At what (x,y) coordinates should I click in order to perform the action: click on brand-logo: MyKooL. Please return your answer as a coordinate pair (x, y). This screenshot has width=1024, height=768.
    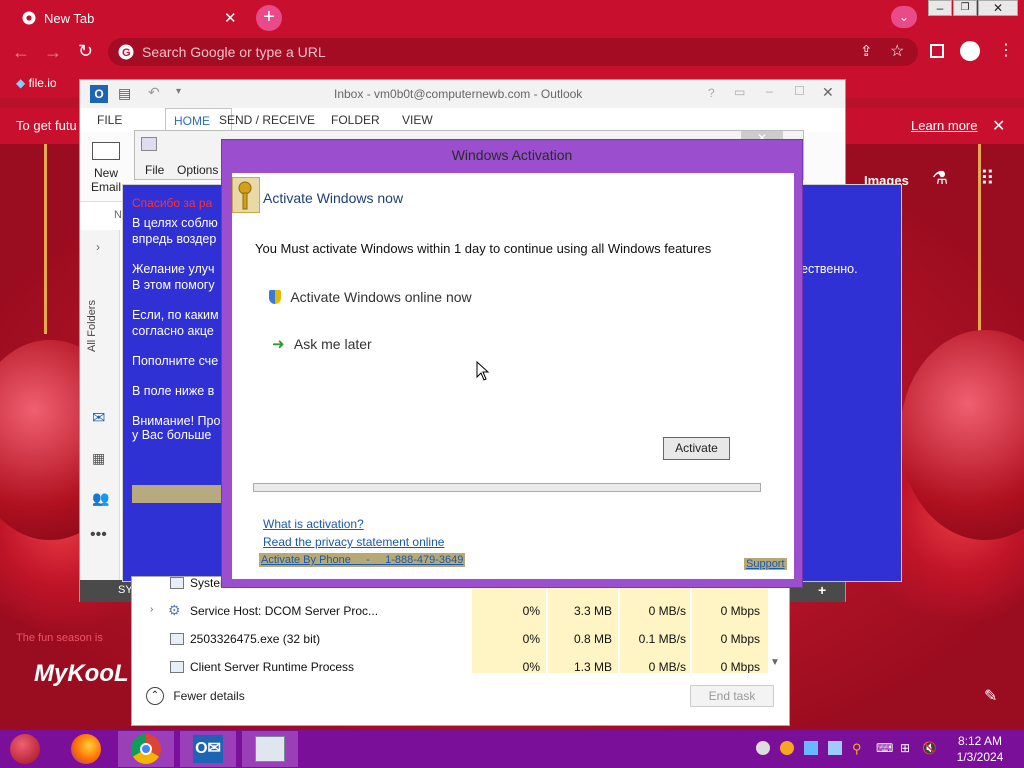
    Looking at the image, I should click on (81, 673).